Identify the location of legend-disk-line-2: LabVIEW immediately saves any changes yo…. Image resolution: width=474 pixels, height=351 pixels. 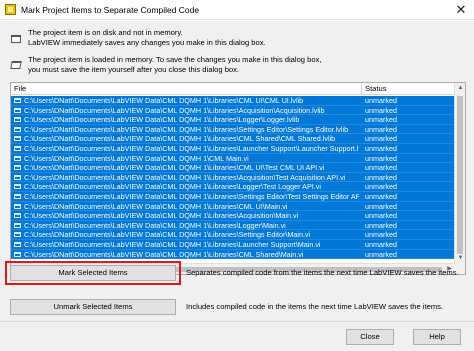
(147, 42).